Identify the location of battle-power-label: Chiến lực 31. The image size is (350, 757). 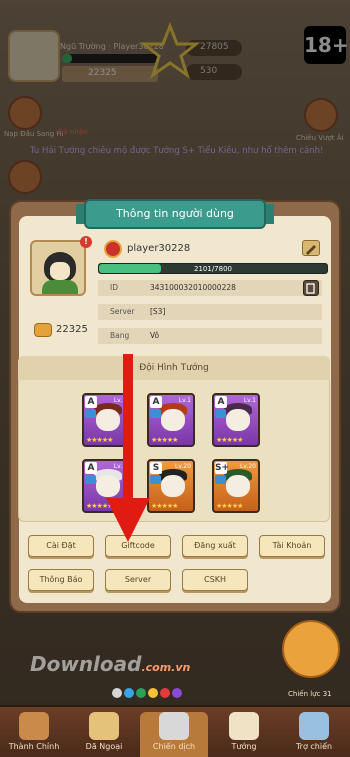
(310, 694).